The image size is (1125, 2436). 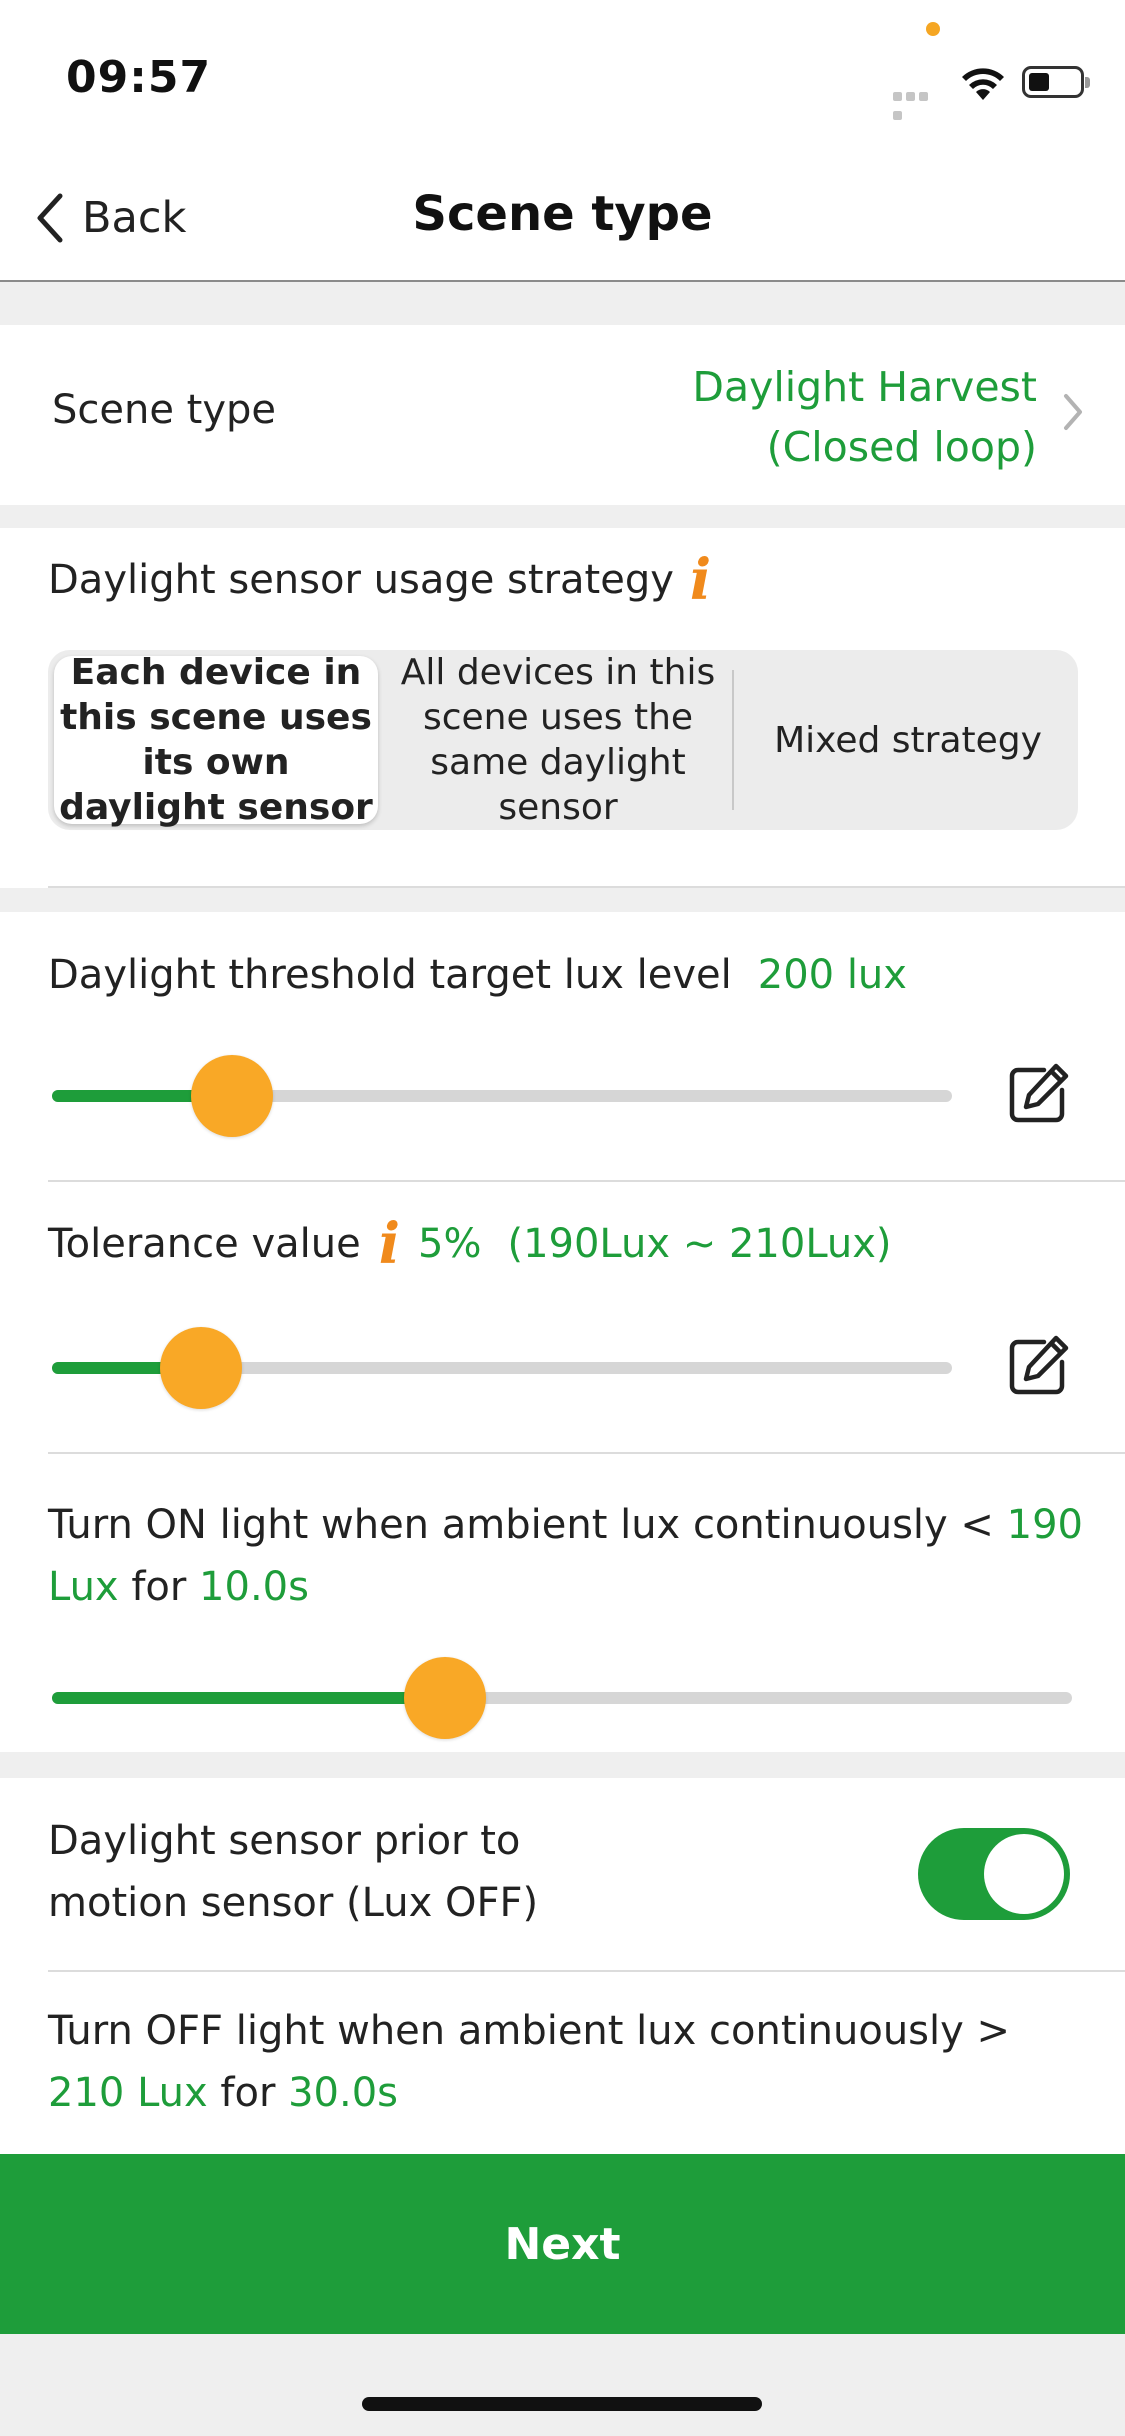 What do you see at coordinates (1038, 1366) in the screenshot?
I see `edit-tolerance-icon` at bounding box center [1038, 1366].